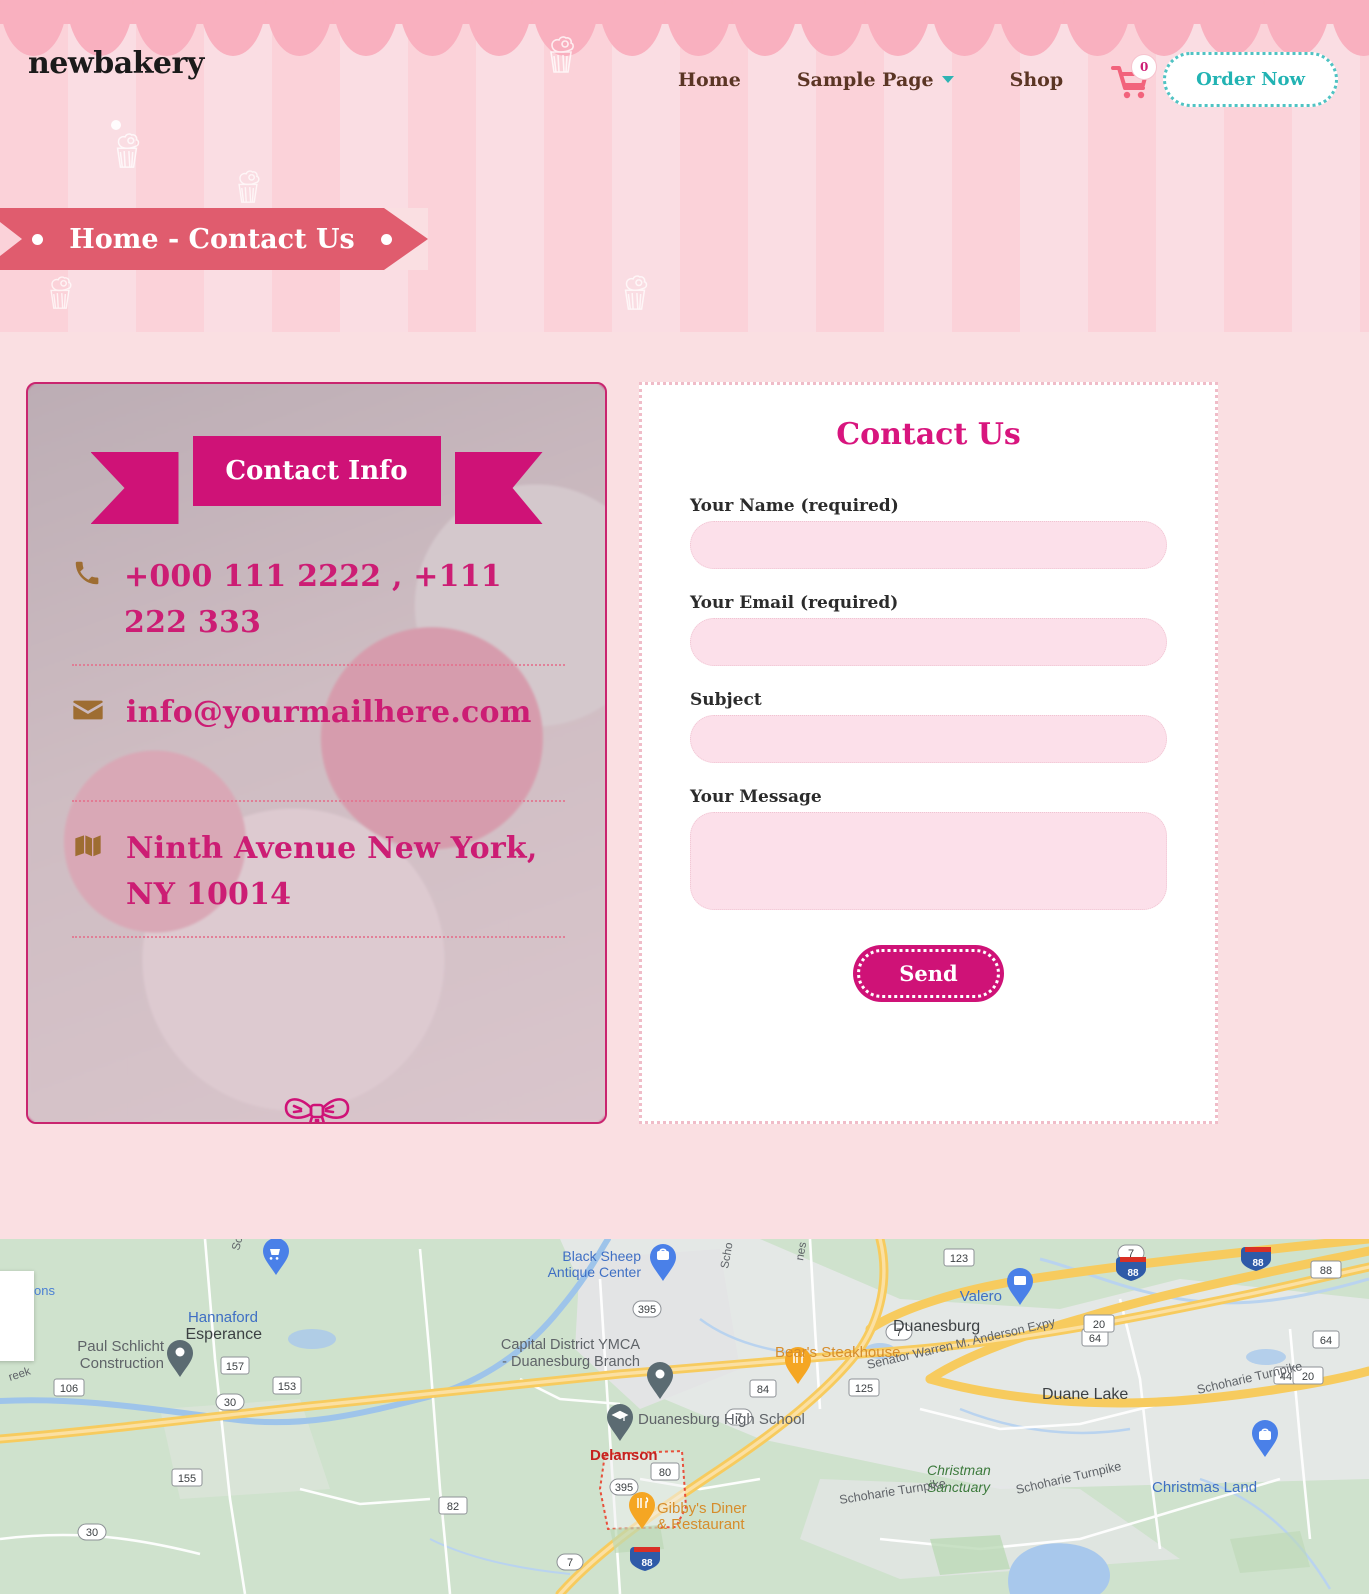 The height and width of the screenshot is (1594, 1369). I want to click on field-label: Your Email (required), so click(794, 603).